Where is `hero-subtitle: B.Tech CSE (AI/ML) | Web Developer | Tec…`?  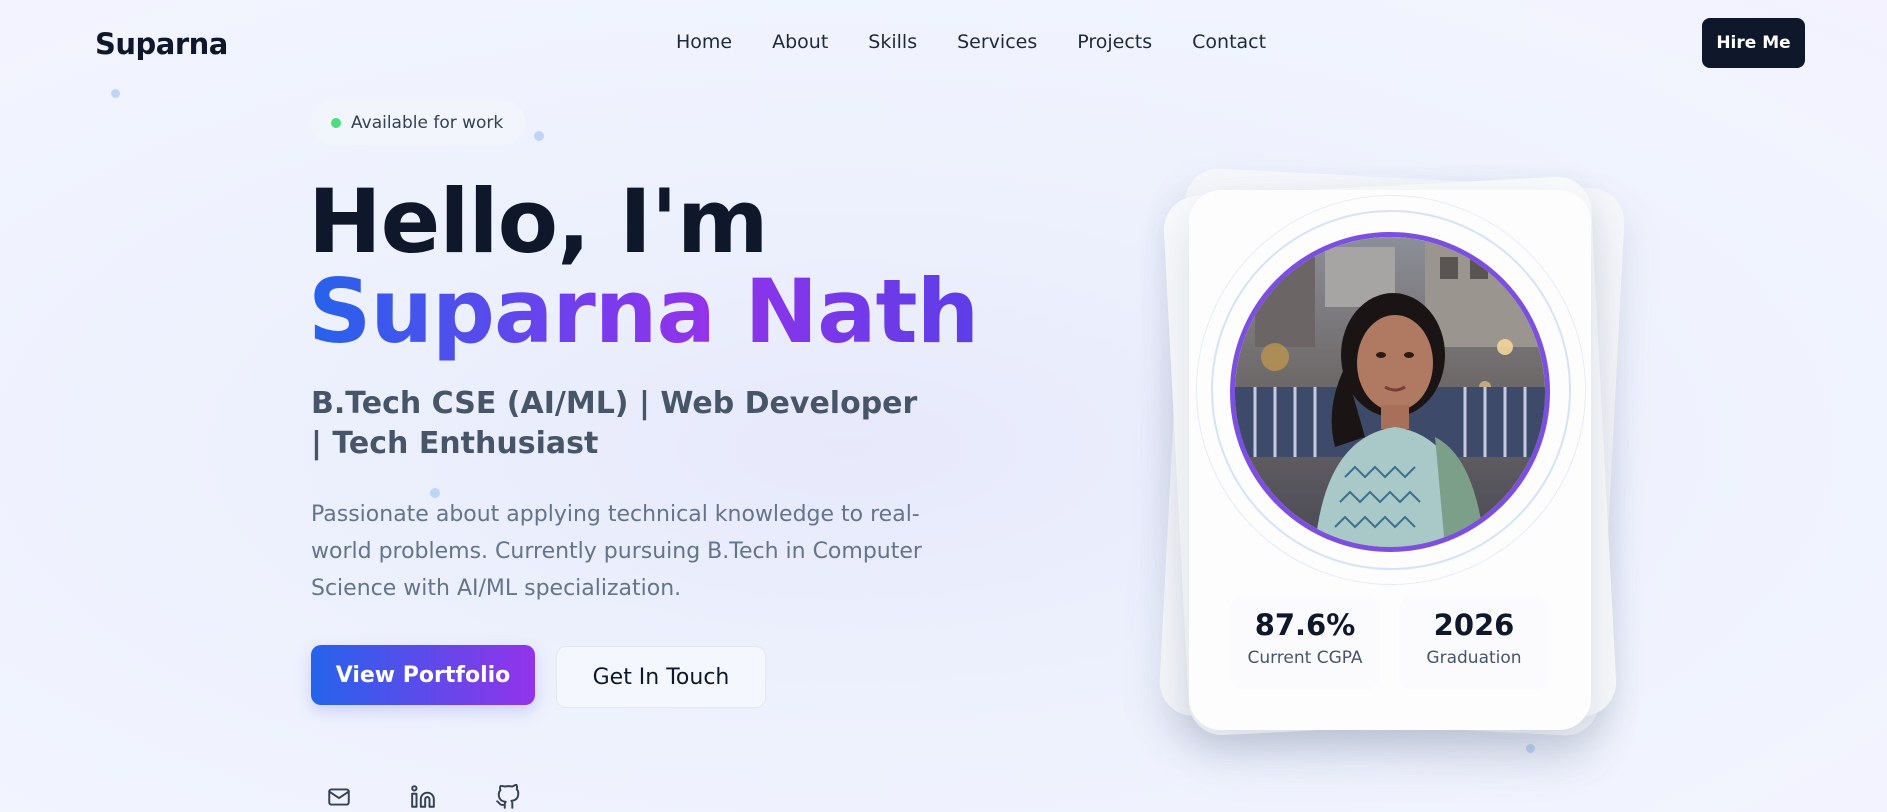 hero-subtitle: B.Tech CSE (AI/ML) | Web Developer | Tec… is located at coordinates (614, 423).